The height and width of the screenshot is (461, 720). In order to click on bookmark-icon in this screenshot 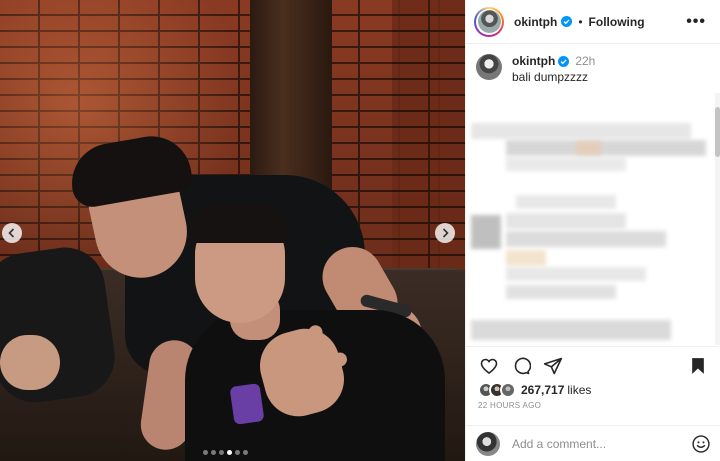, I will do `click(698, 366)`.